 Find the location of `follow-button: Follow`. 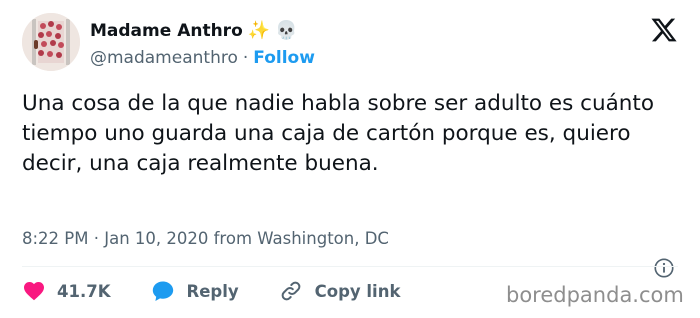

follow-button: Follow is located at coordinates (284, 58).